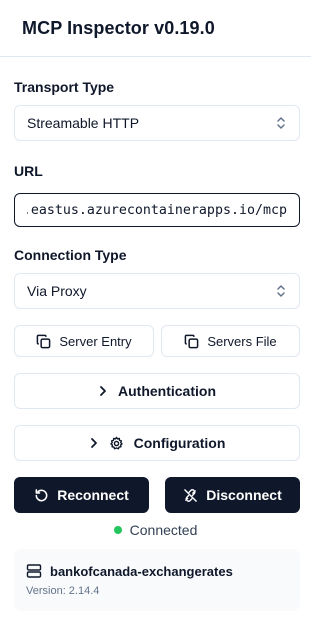 The width and height of the screenshot is (320, 622). Describe the element at coordinates (57, 291) in the screenshot. I see `connection-type-value: Via Proxy` at that location.